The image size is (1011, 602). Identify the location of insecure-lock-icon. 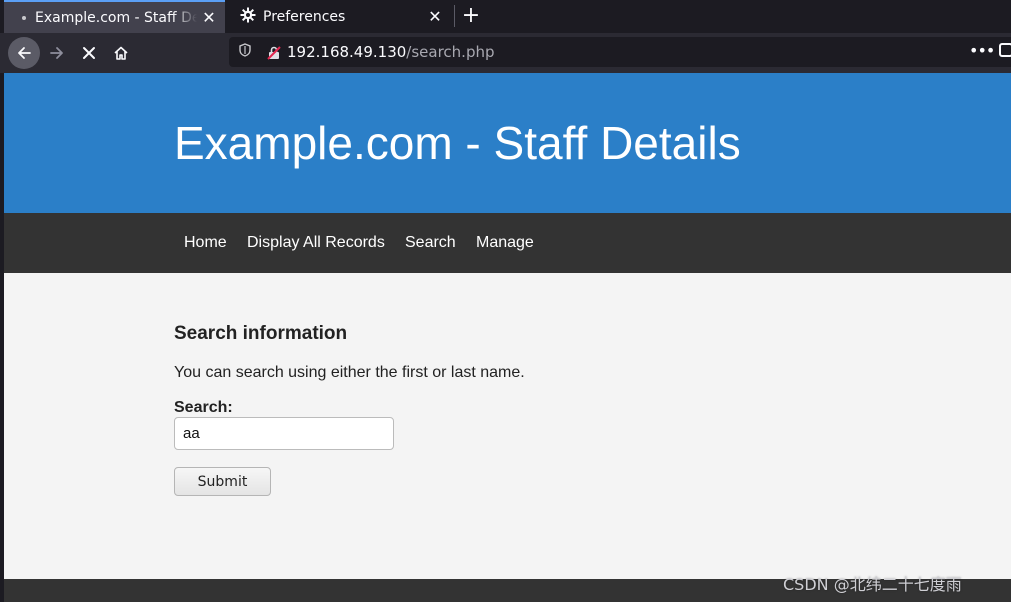
(274, 52).